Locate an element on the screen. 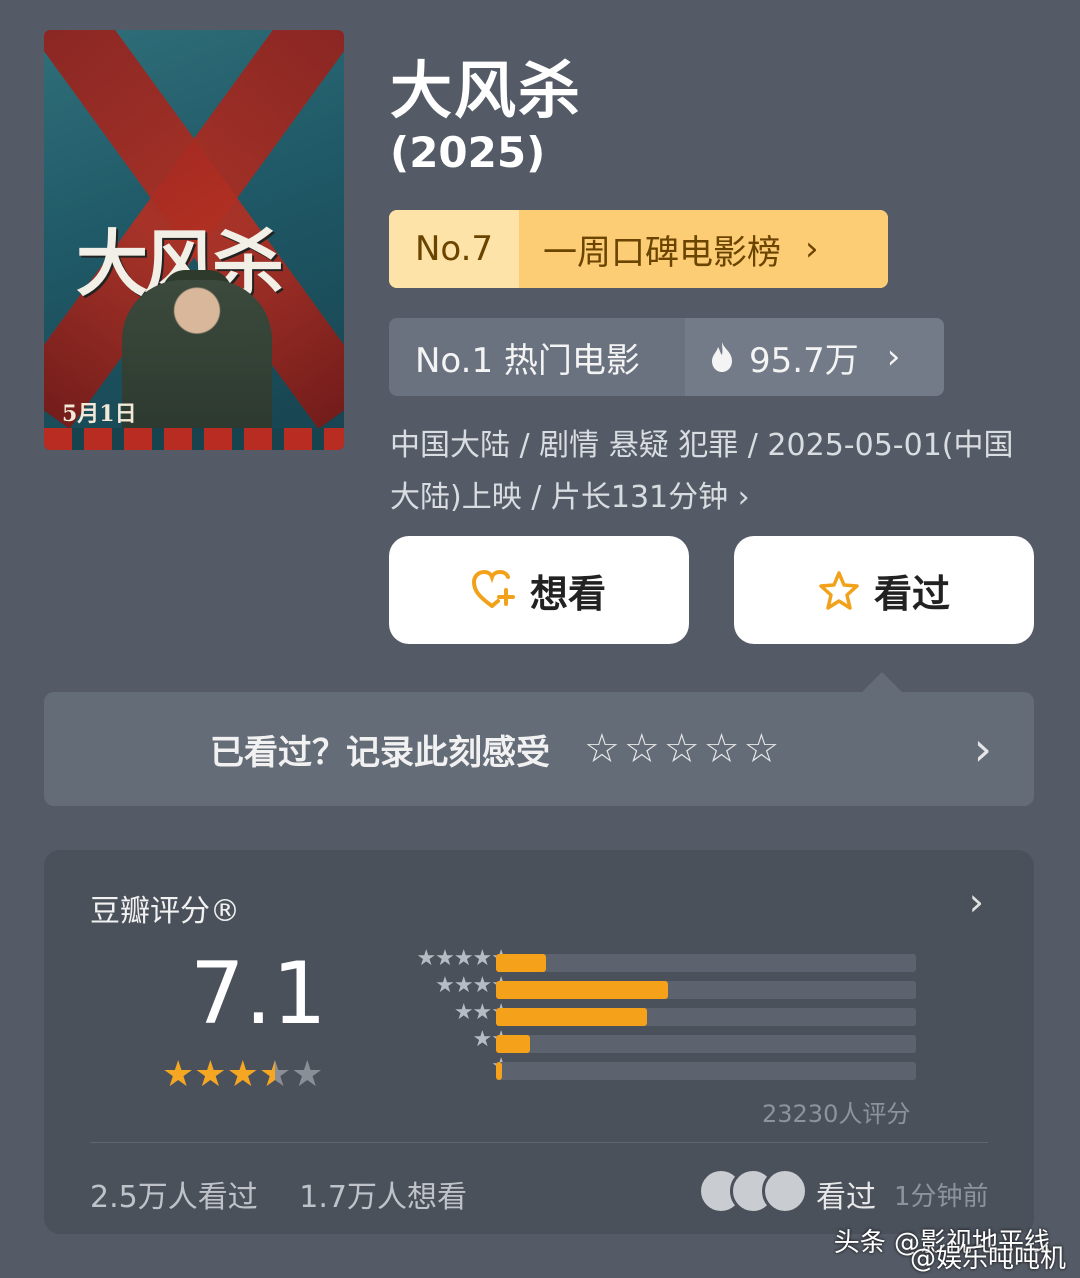 The image size is (1080, 1278). heart-plus-icon is located at coordinates (493, 589).